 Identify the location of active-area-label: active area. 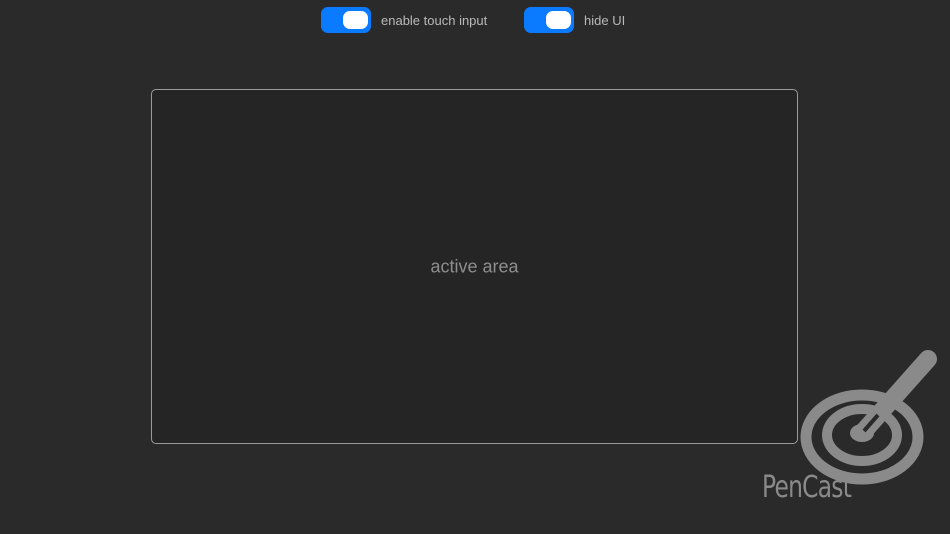
(474, 266).